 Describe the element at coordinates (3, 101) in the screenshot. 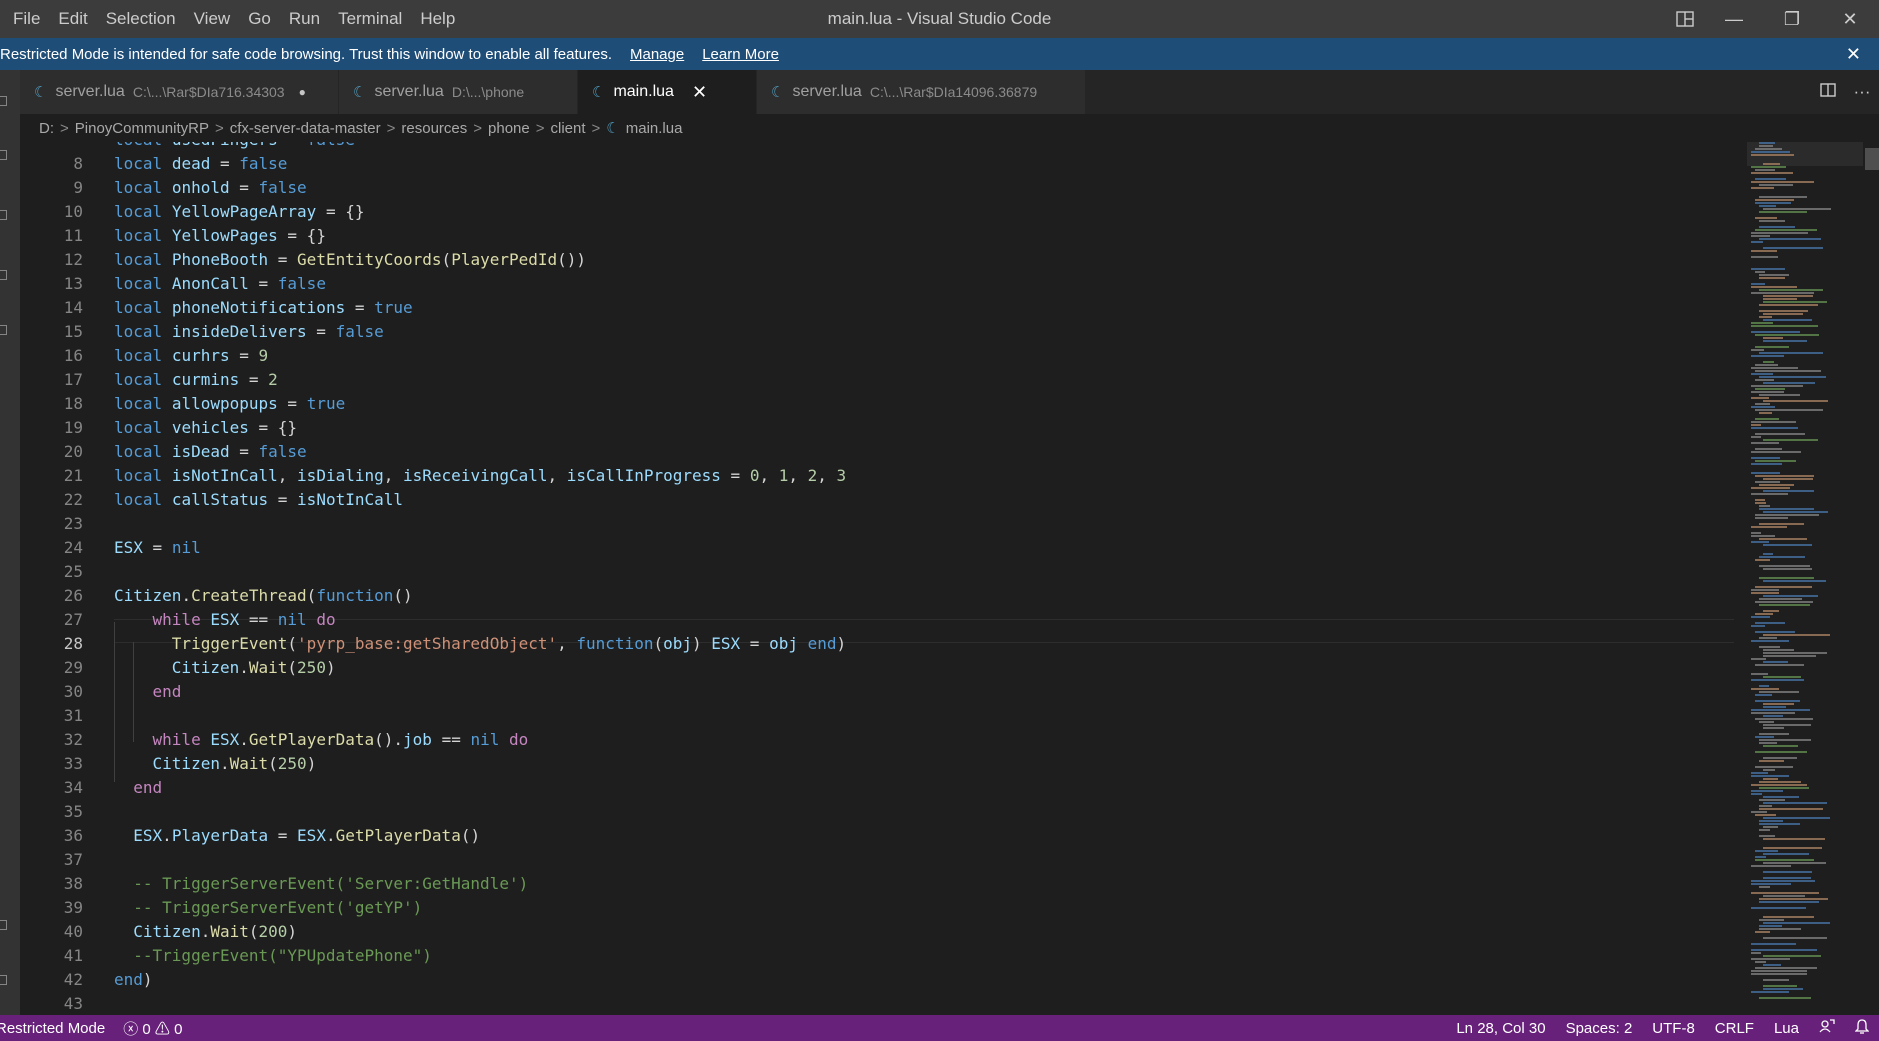

I see `explorer-icon` at that location.